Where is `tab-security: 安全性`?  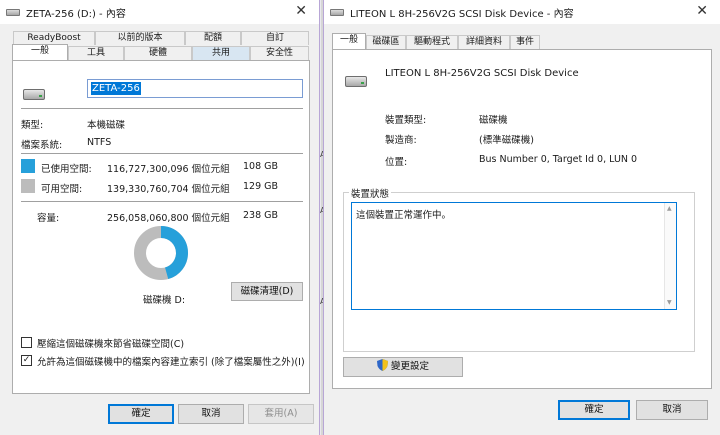 tab-security: 安全性 is located at coordinates (279, 53).